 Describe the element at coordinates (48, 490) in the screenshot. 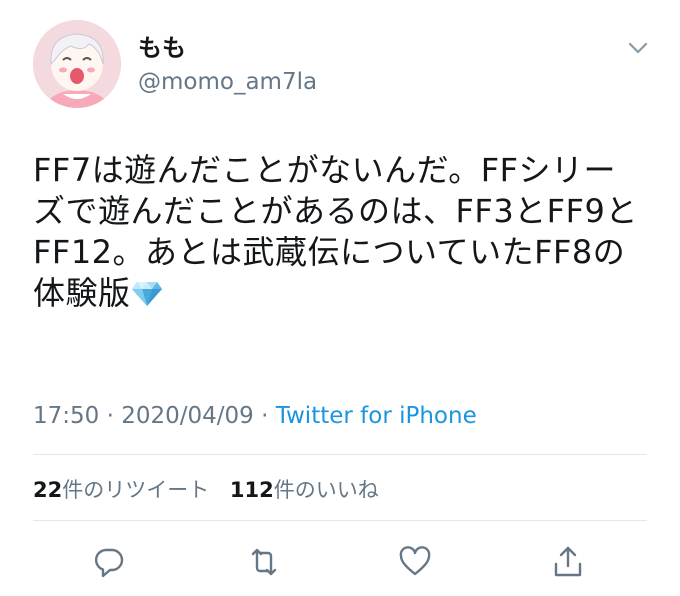

I see `retweets-count: 22` at that location.